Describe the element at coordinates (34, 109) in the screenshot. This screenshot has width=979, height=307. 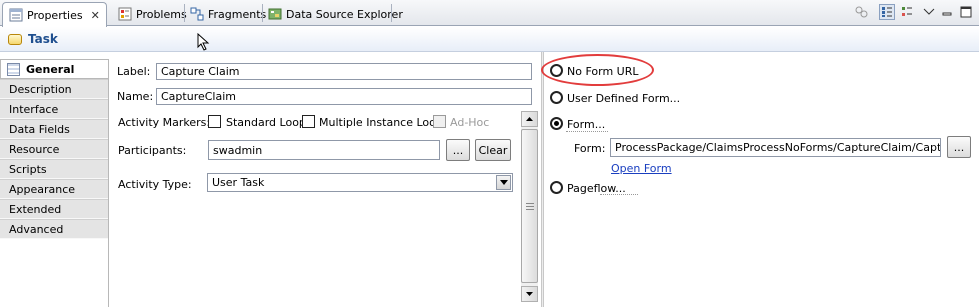
I see `sidebar-item-label: Interface` at that location.